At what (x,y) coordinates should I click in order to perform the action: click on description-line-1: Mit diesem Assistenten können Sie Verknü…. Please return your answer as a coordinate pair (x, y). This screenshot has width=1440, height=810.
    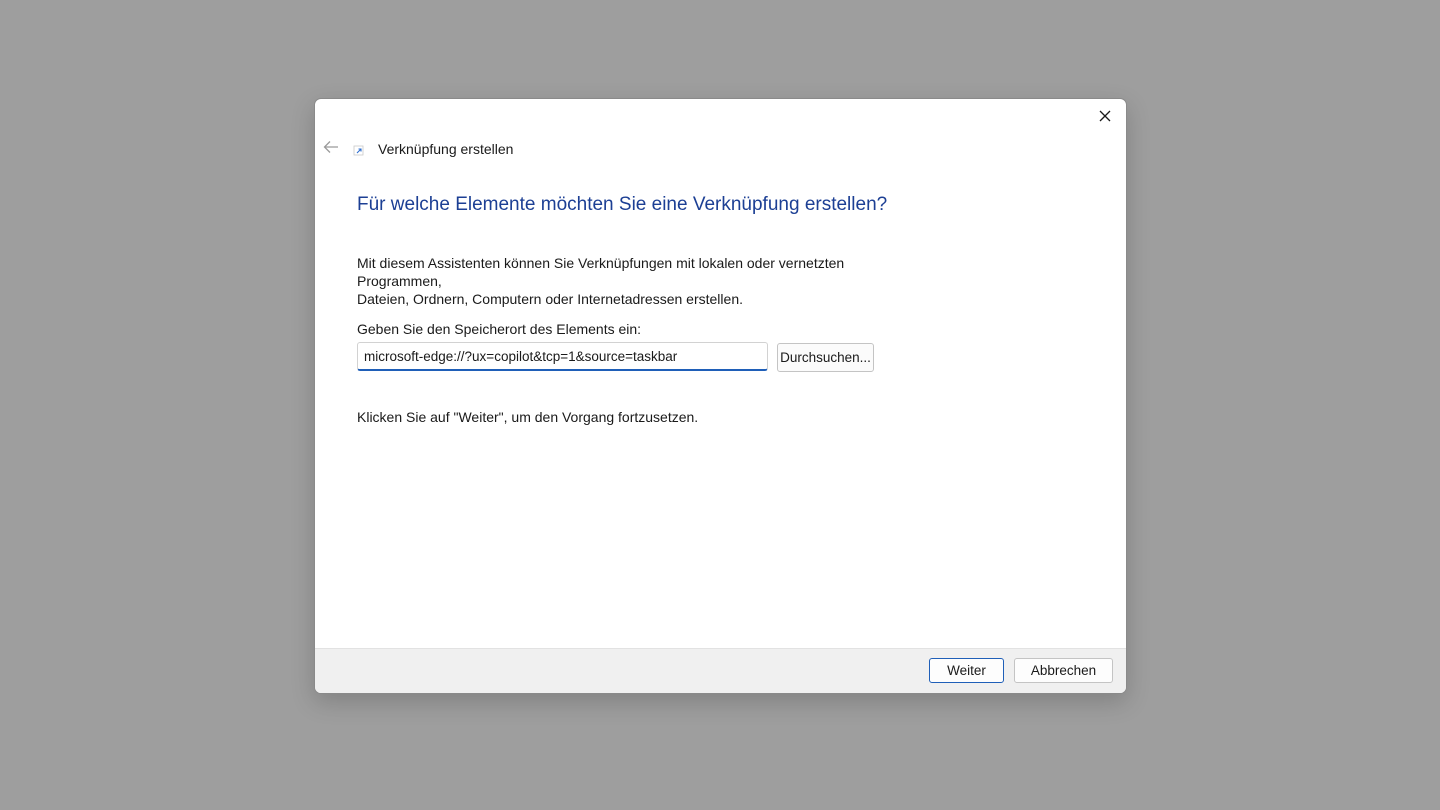
    Looking at the image, I should click on (601, 272).